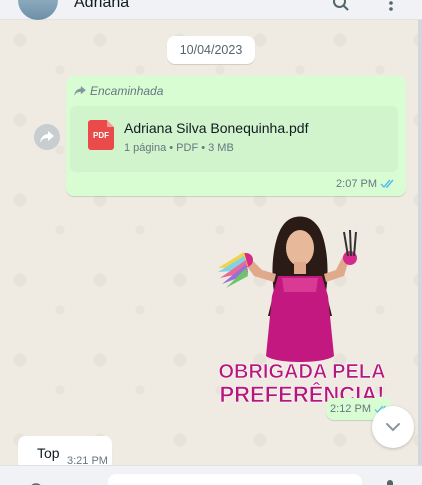 Image resolution: width=422 pixels, height=485 pixels. What do you see at coordinates (38, 10) in the screenshot?
I see `avatar` at bounding box center [38, 10].